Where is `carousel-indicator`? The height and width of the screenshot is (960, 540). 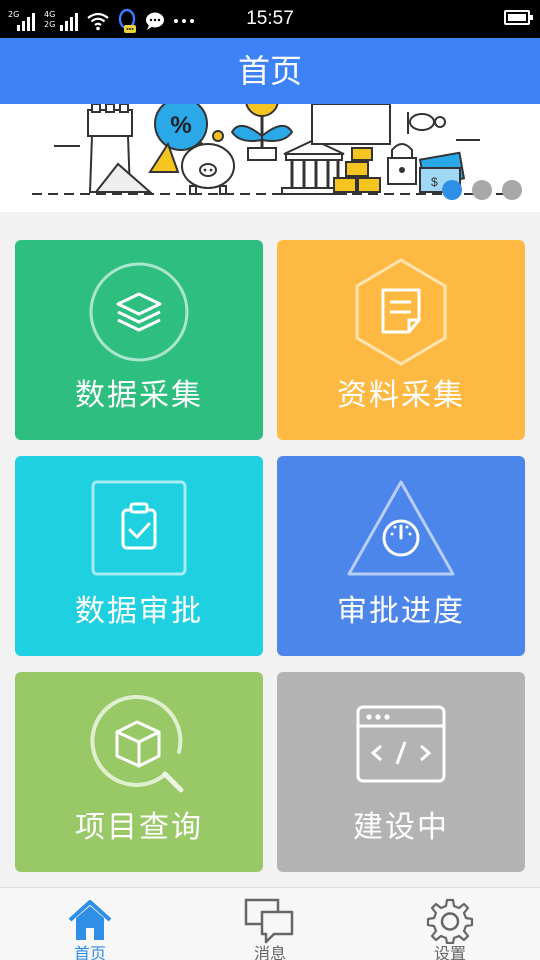
carousel-indicator is located at coordinates (482, 190).